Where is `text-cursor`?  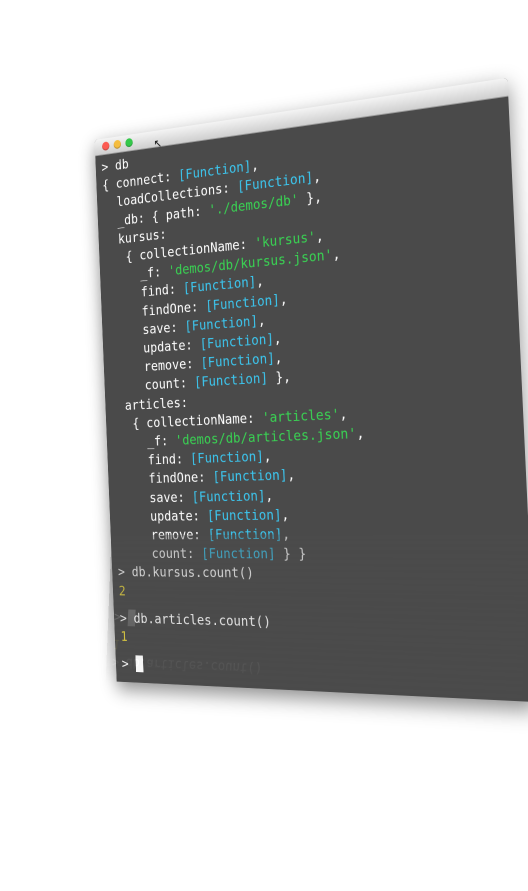
text-cursor is located at coordinates (131, 618).